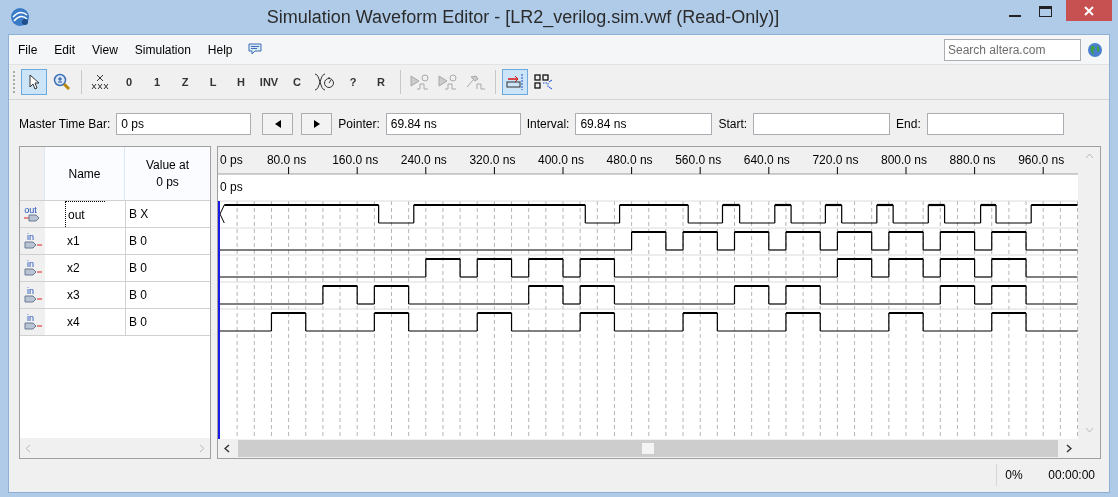 Image resolution: width=1118 pixels, height=497 pixels. What do you see at coordinates (269, 82) in the screenshot?
I see `waveform-value-button: INV` at bounding box center [269, 82].